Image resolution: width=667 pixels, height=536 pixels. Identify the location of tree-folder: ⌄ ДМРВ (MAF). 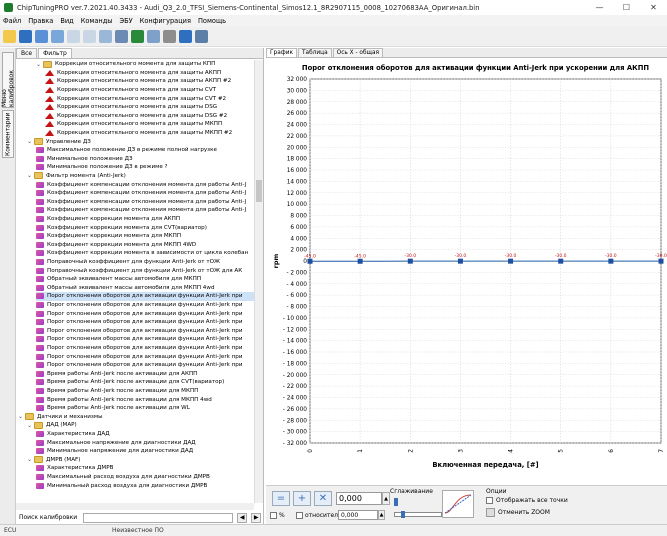
(140, 460).